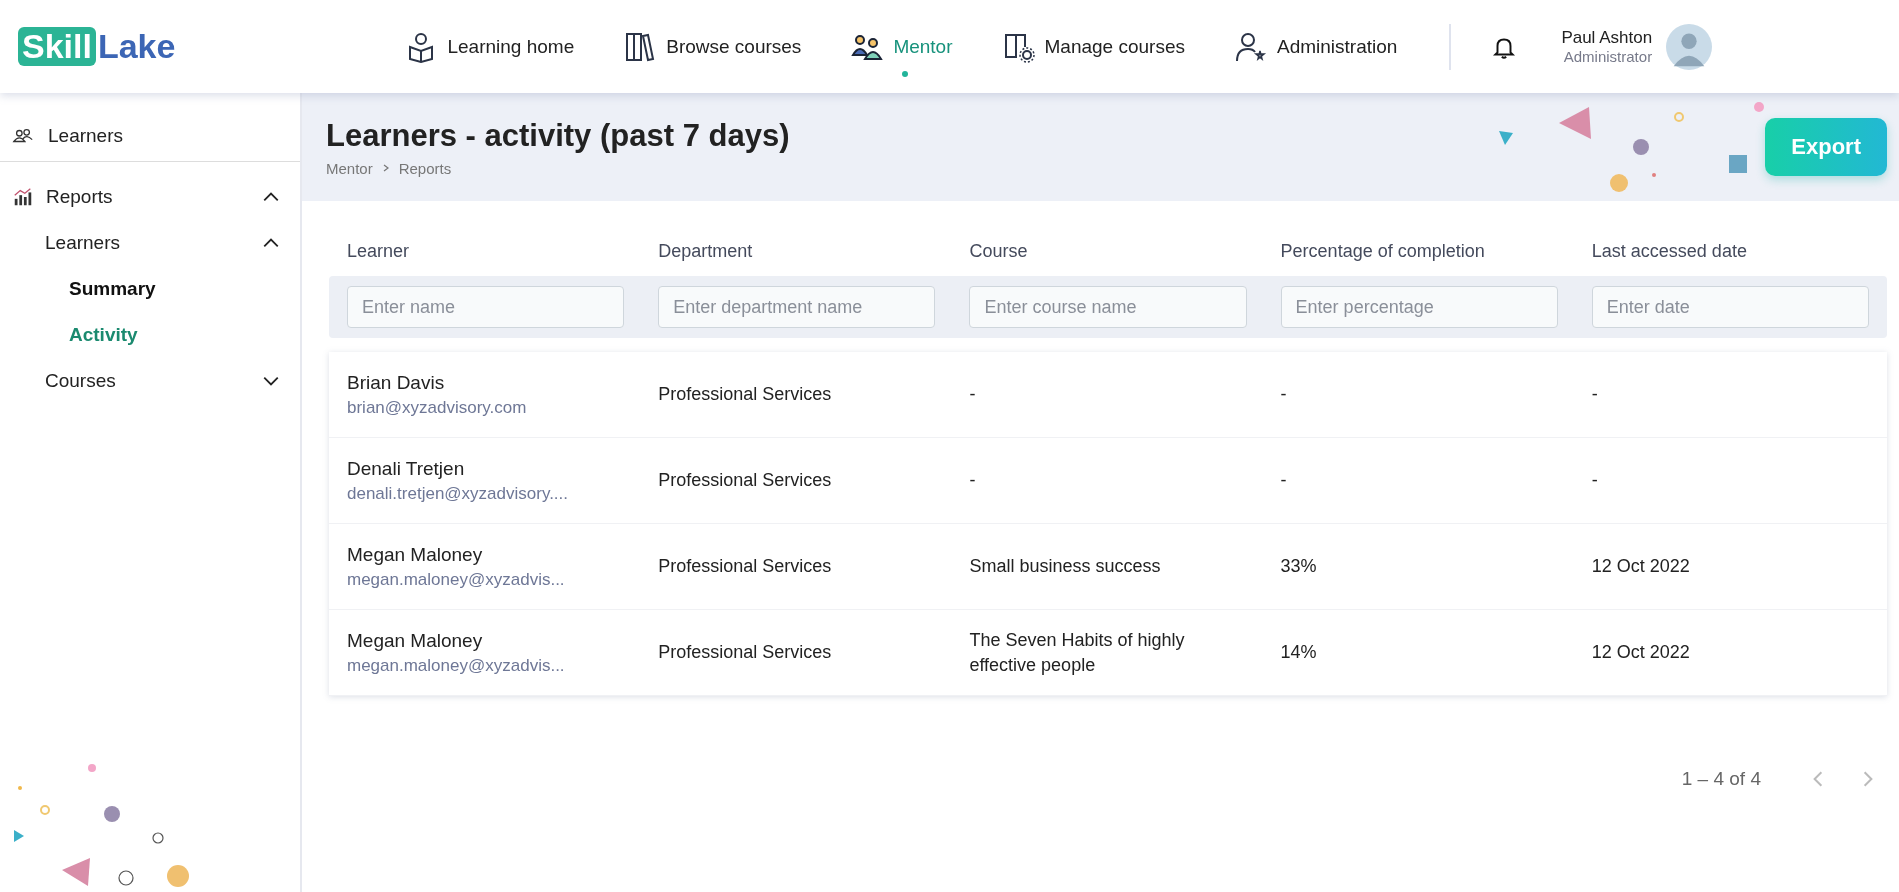 The height and width of the screenshot is (892, 1899). I want to click on logo-mark: Skill, so click(57, 46).